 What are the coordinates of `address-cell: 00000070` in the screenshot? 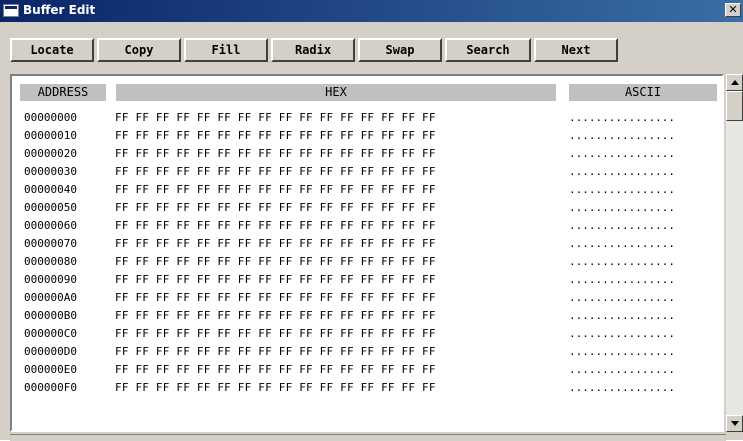 It's located at (50, 243).